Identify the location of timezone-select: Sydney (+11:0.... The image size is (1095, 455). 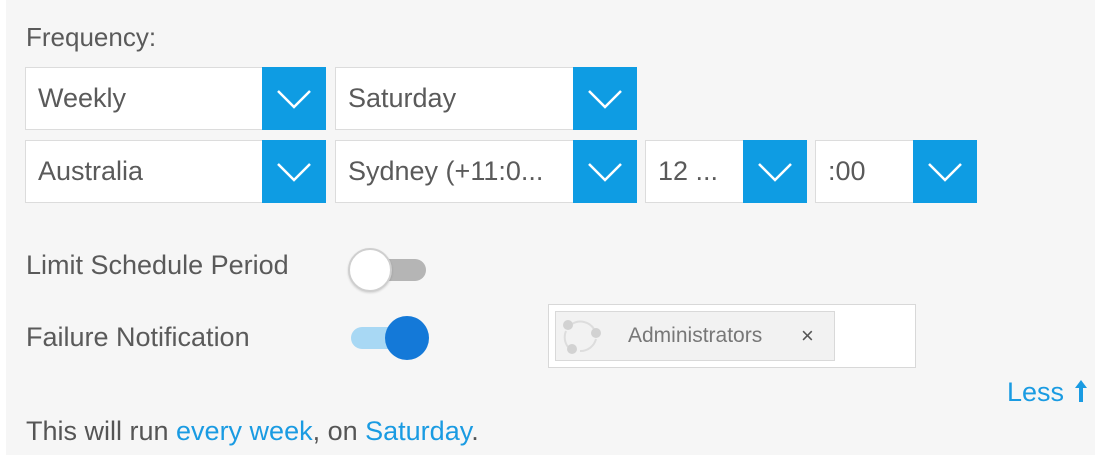
(486, 171).